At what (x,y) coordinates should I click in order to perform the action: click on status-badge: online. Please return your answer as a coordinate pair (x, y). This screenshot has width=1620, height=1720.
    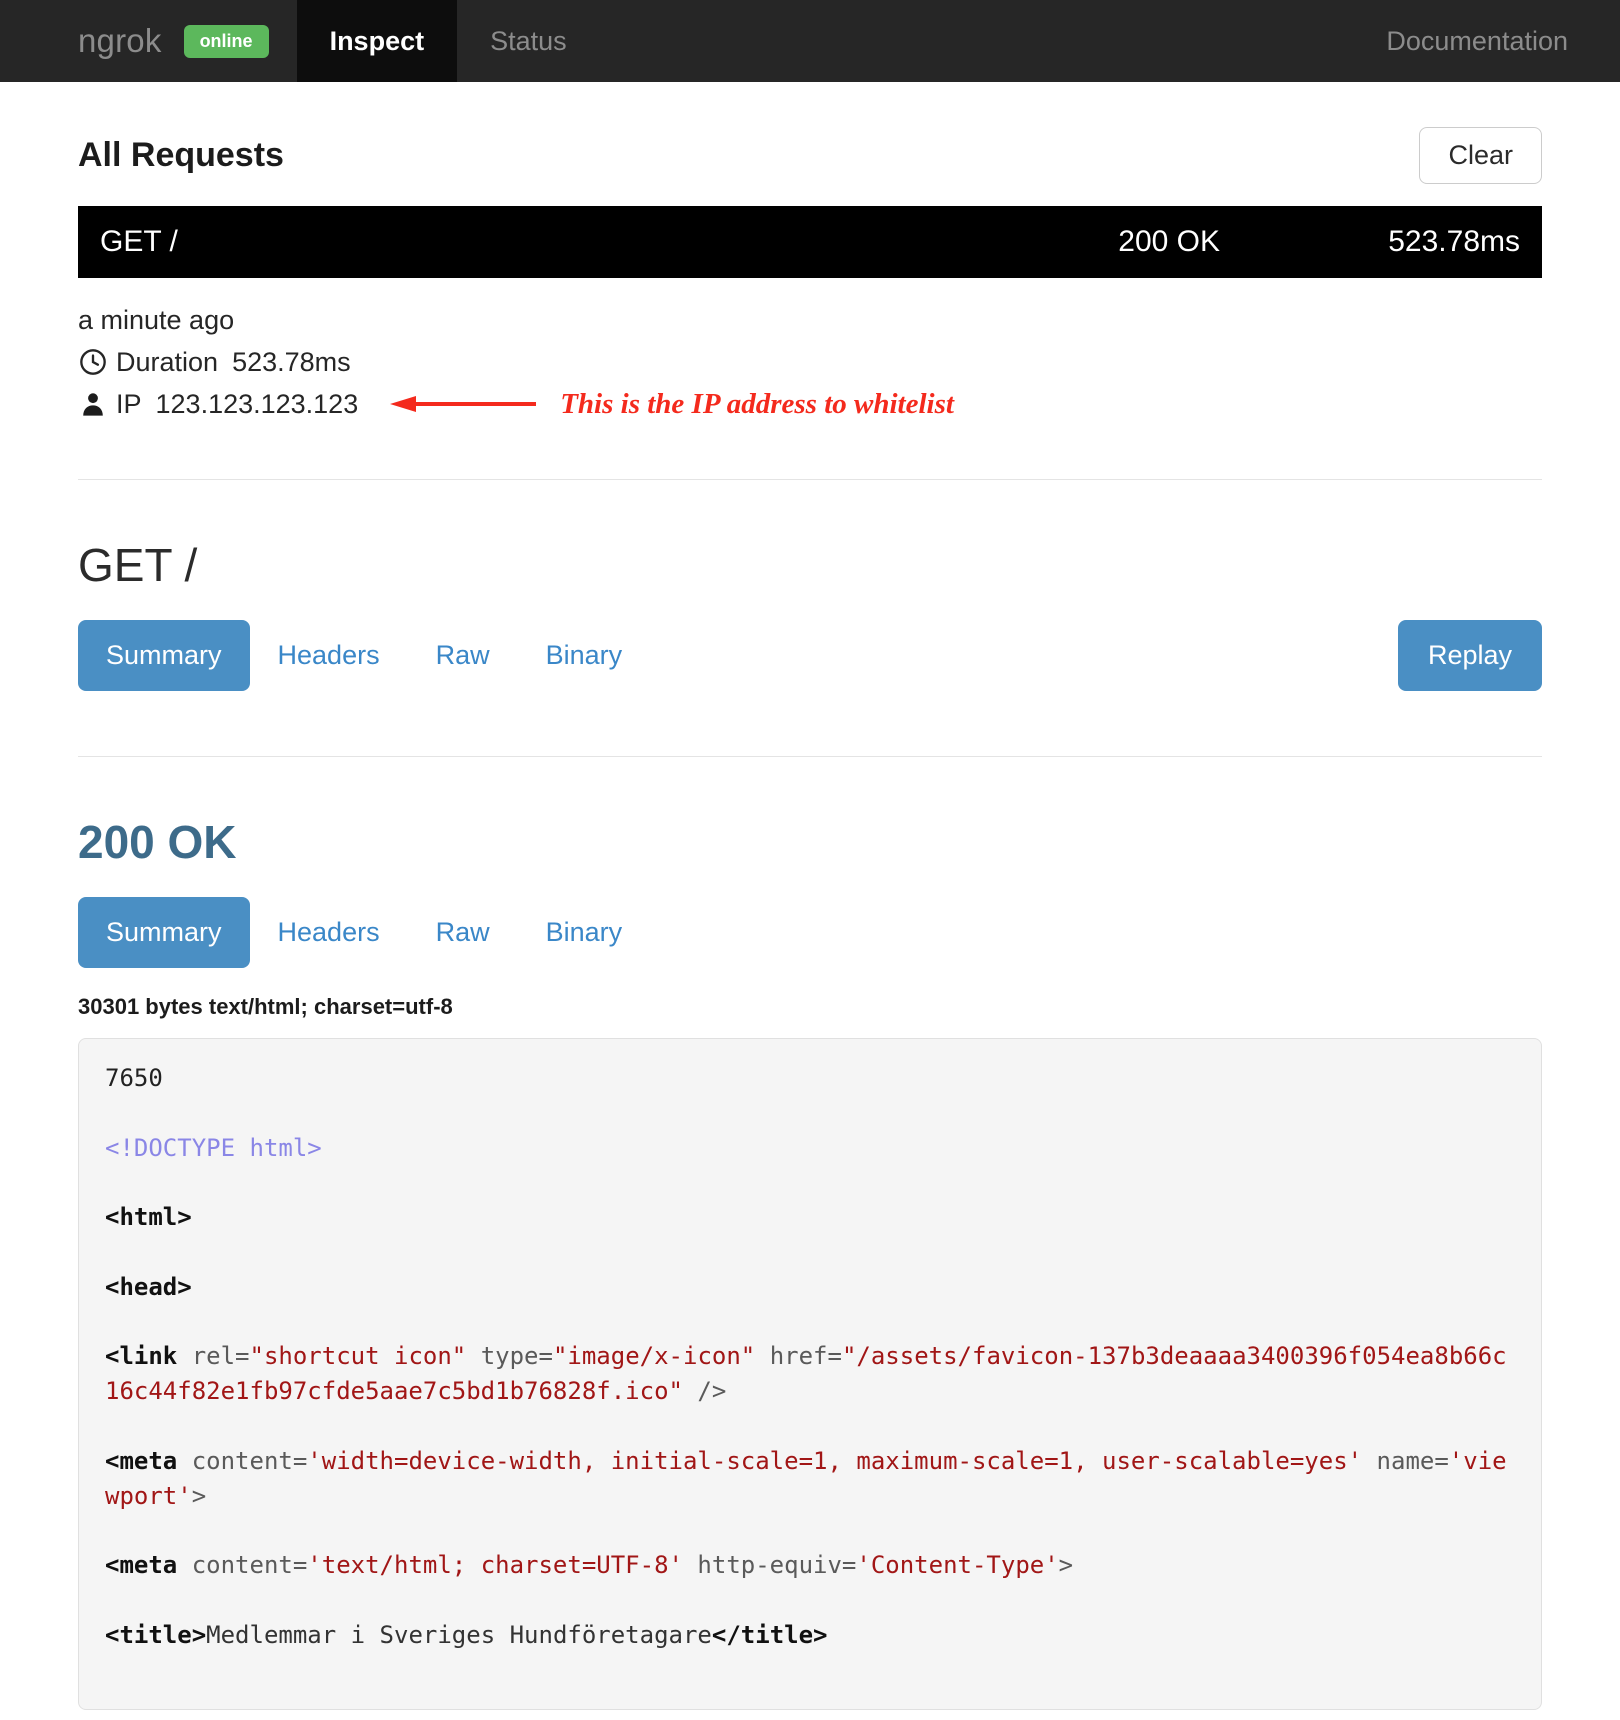
    Looking at the image, I should click on (226, 41).